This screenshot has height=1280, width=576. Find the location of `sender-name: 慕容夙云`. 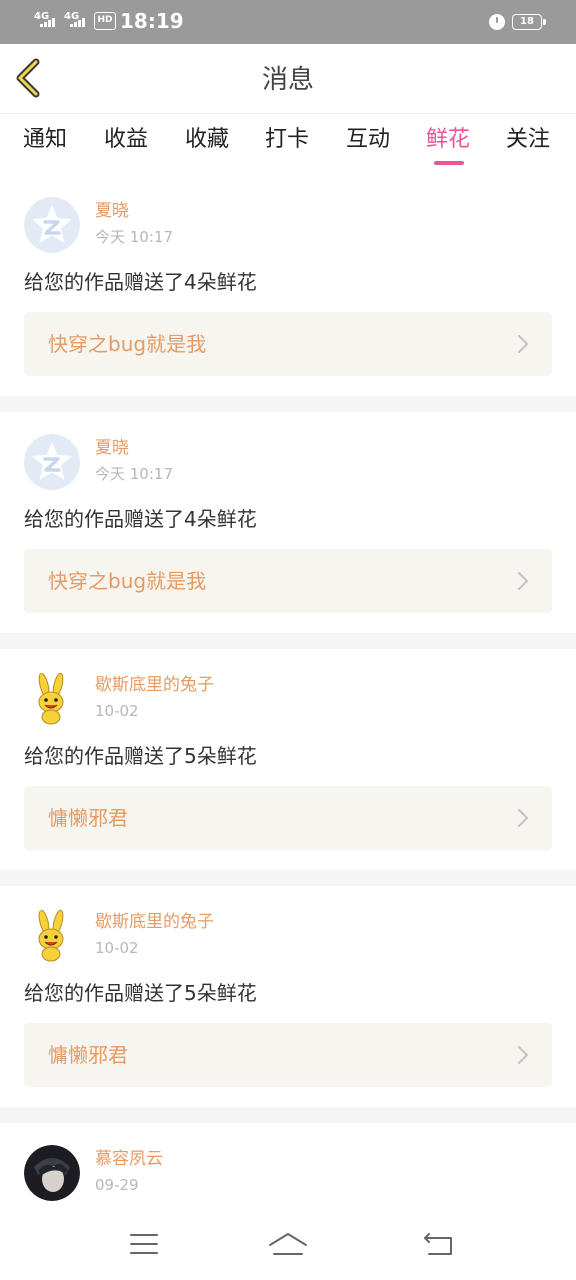

sender-name: 慕容夙云 is located at coordinates (129, 1159).